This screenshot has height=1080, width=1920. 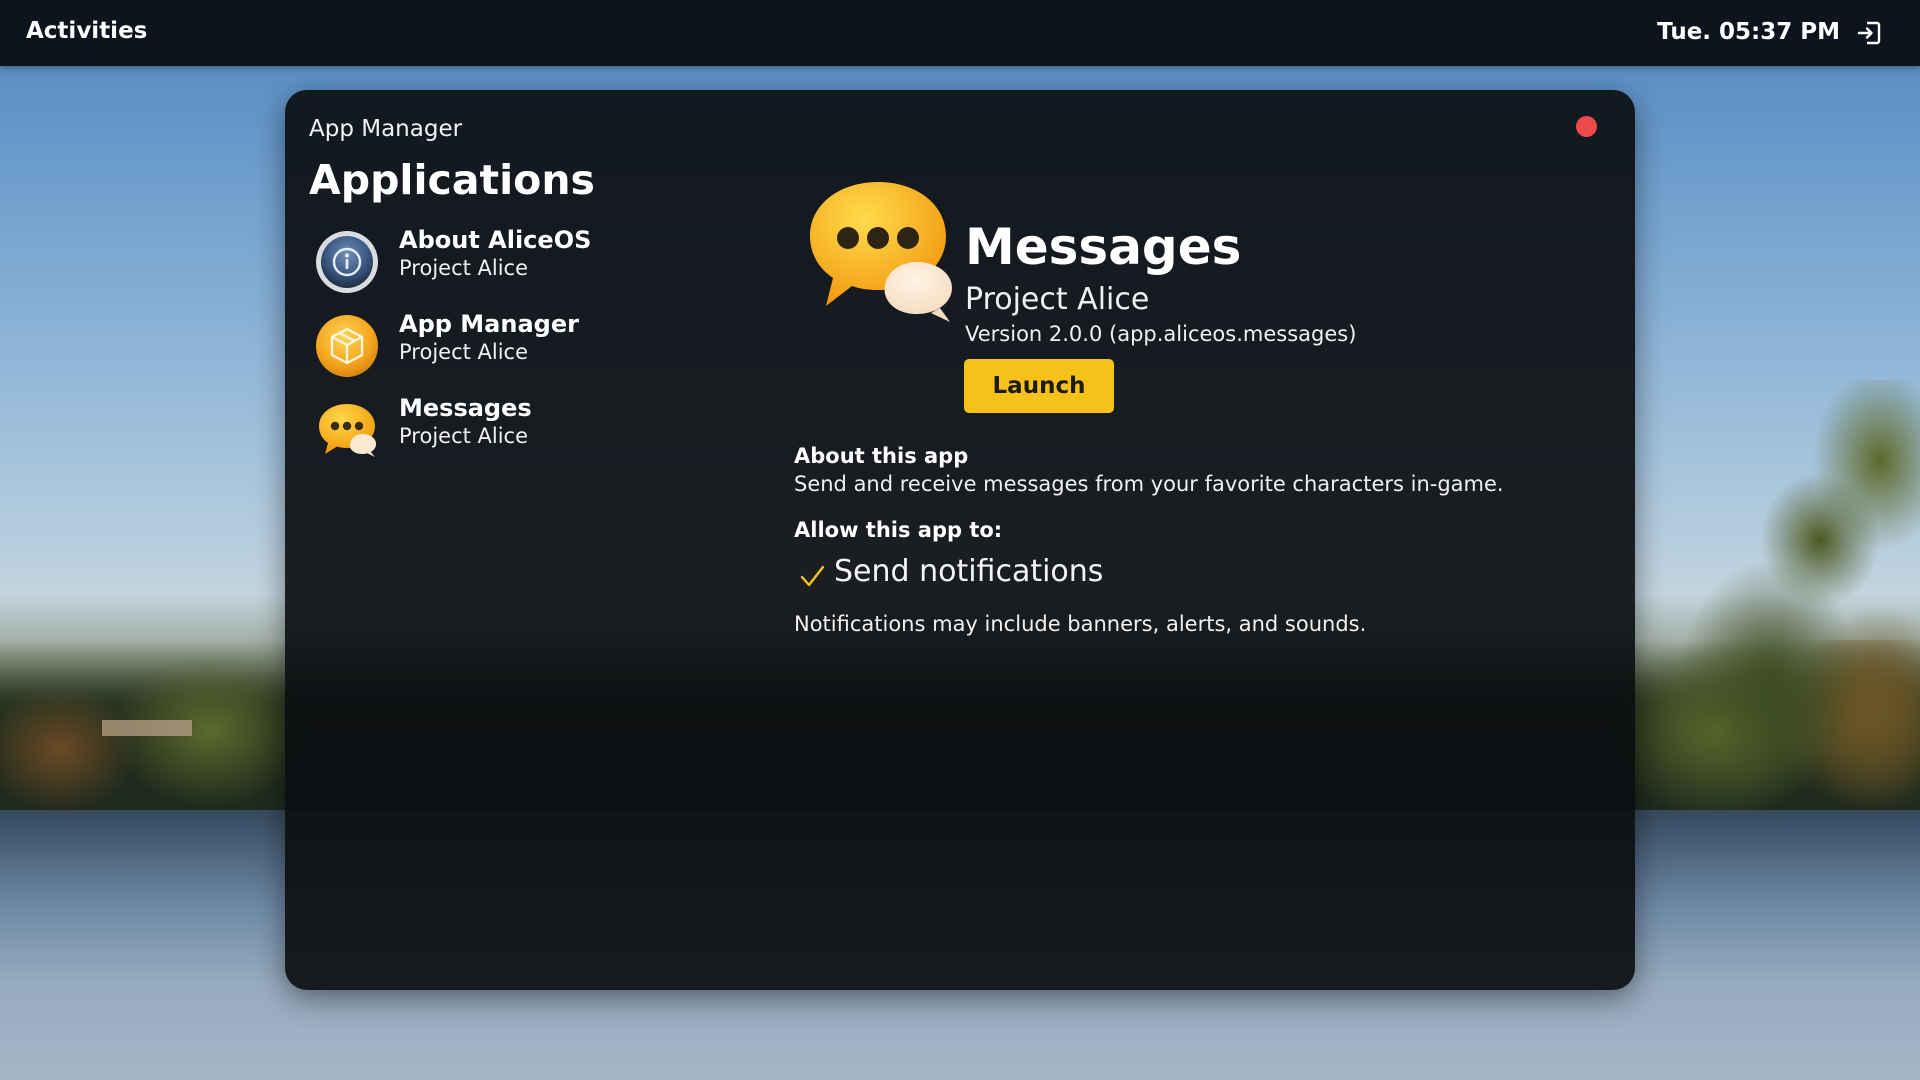 I want to click on app-item-messages: Messages Project Alice, so click(x=525, y=430).